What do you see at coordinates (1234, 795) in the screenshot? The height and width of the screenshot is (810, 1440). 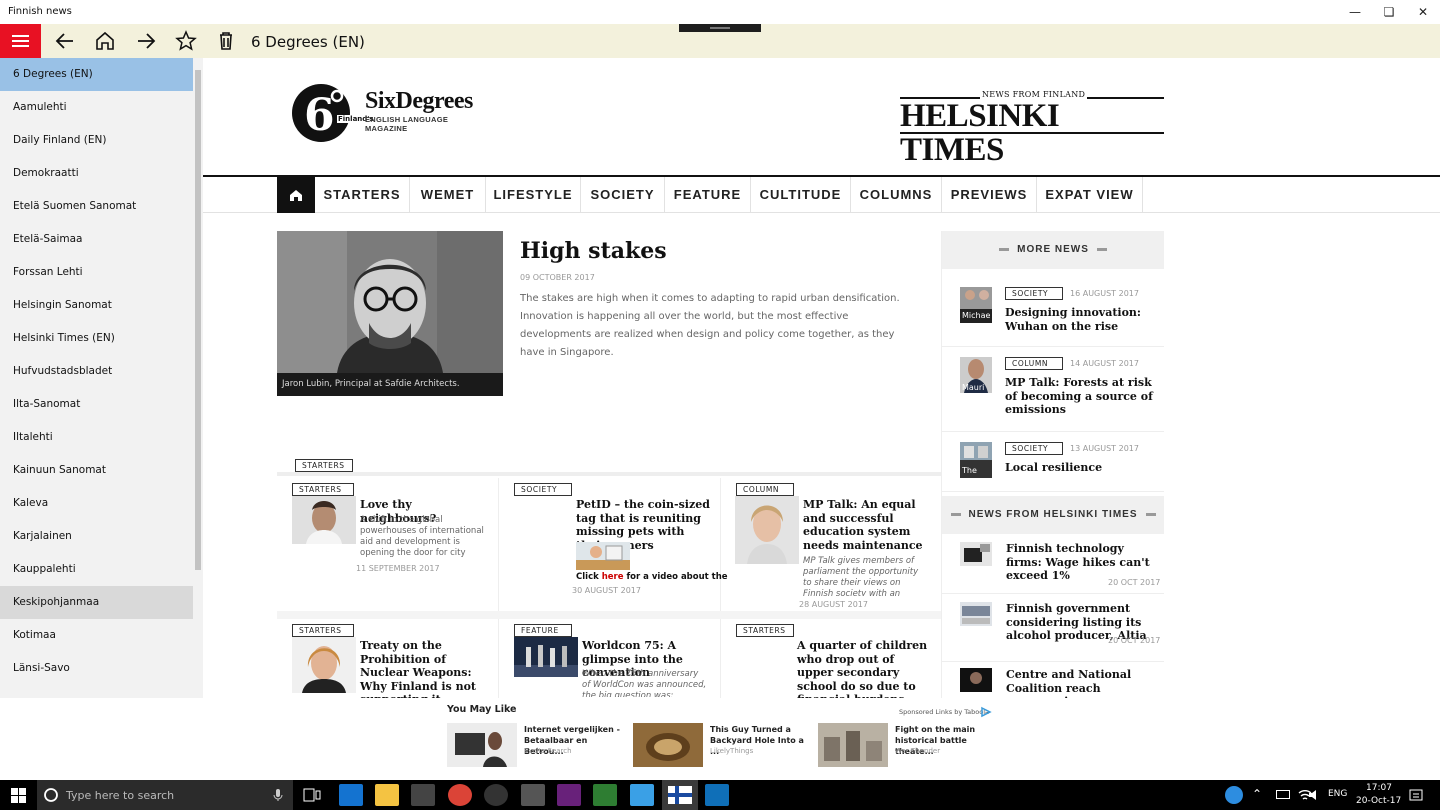 I see `help-icon` at bounding box center [1234, 795].